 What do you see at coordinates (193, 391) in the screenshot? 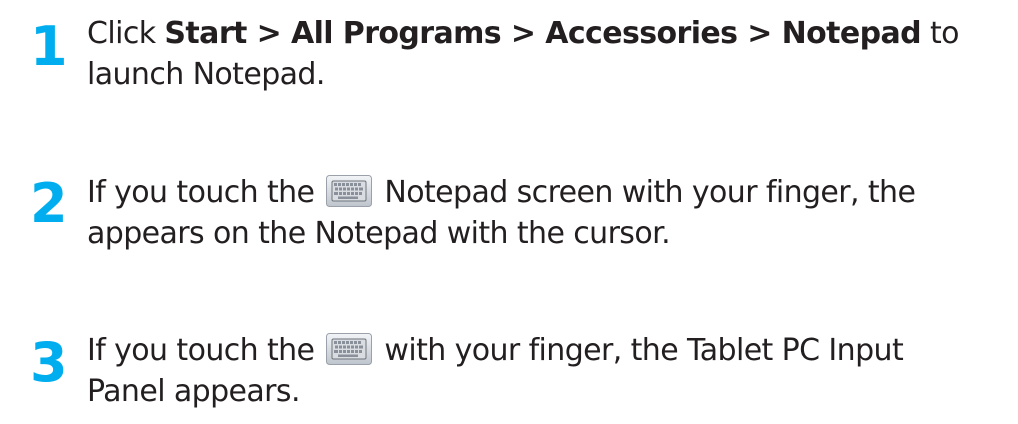
I see `step-3-line-2: Panel appears.` at bounding box center [193, 391].